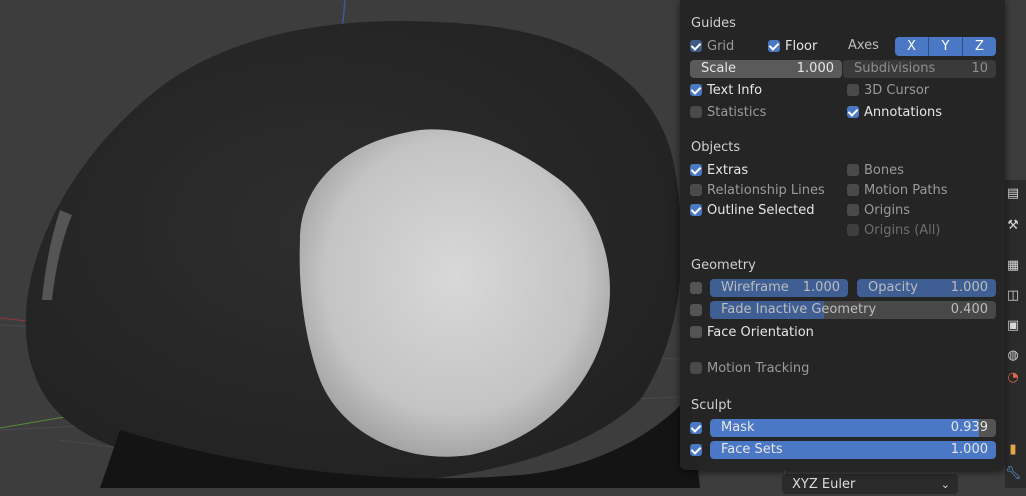  I want to click on annotations-checkbox: Annotations, so click(894, 112).